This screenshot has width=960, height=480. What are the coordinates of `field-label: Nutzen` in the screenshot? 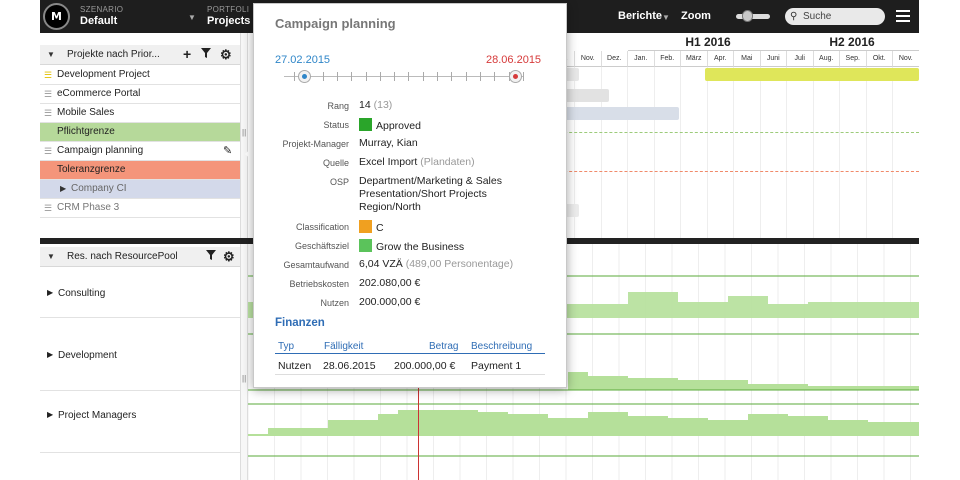 It's located at (334, 303).